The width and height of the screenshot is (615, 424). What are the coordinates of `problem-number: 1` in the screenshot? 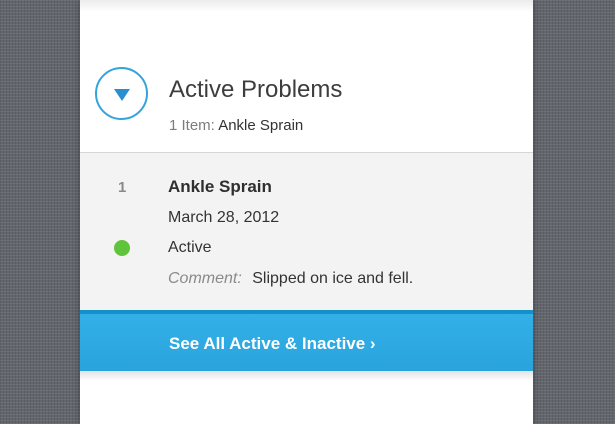 It's located at (122, 187).